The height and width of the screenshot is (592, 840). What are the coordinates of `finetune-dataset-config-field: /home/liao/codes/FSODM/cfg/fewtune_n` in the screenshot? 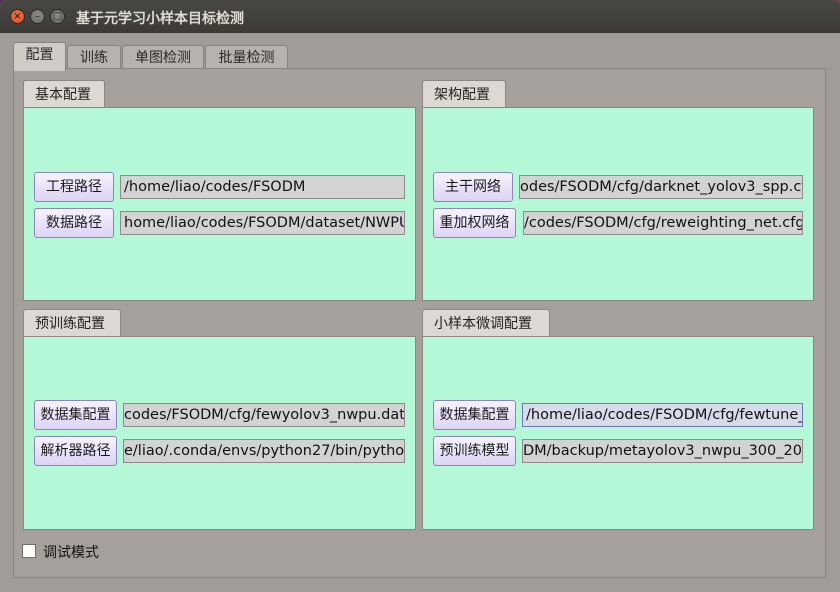 It's located at (662, 415).